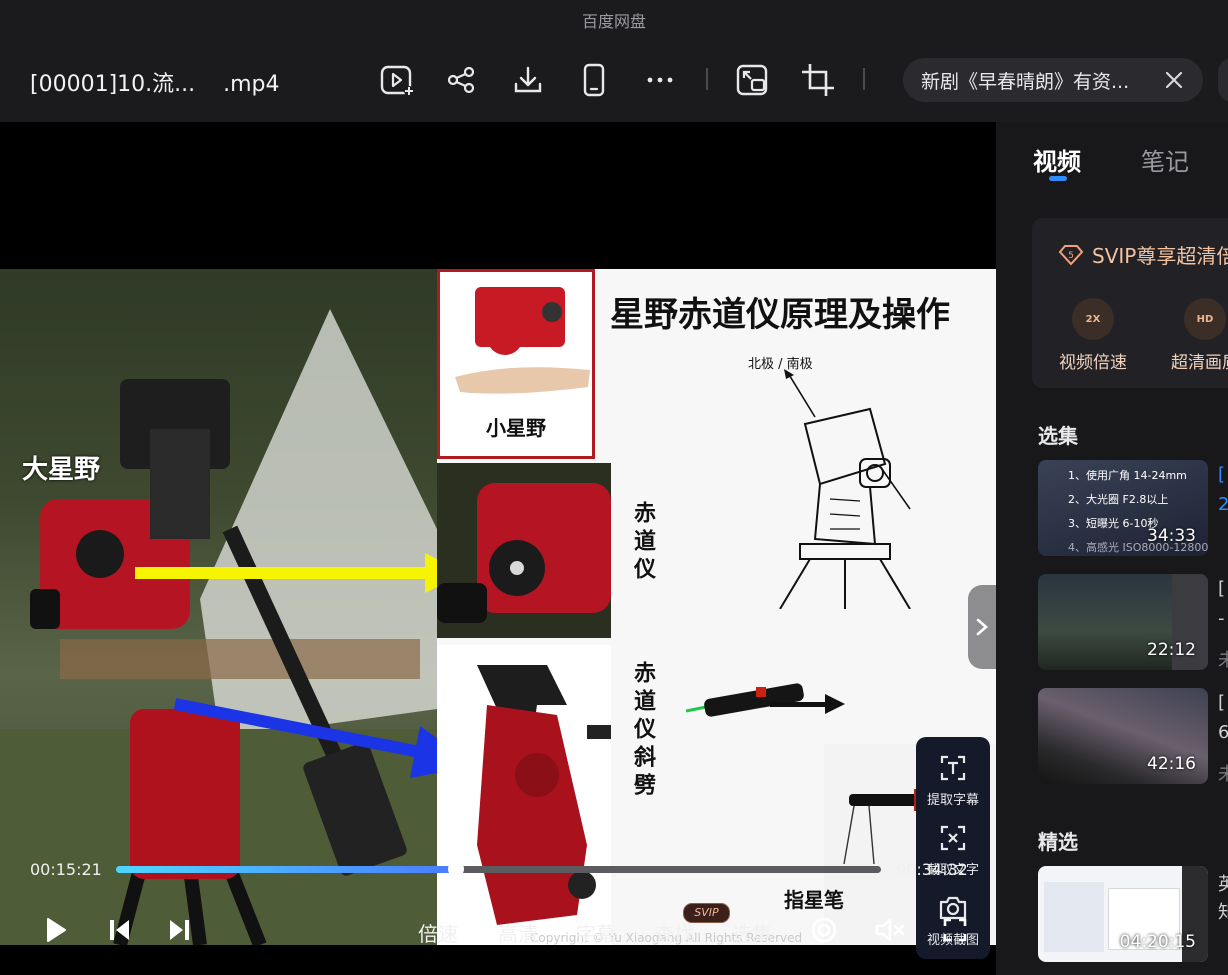 Image resolution: width=1228 pixels, height=975 pixels. What do you see at coordinates (1123, 622) in the screenshot?
I see `episode-item: 22:12` at bounding box center [1123, 622].